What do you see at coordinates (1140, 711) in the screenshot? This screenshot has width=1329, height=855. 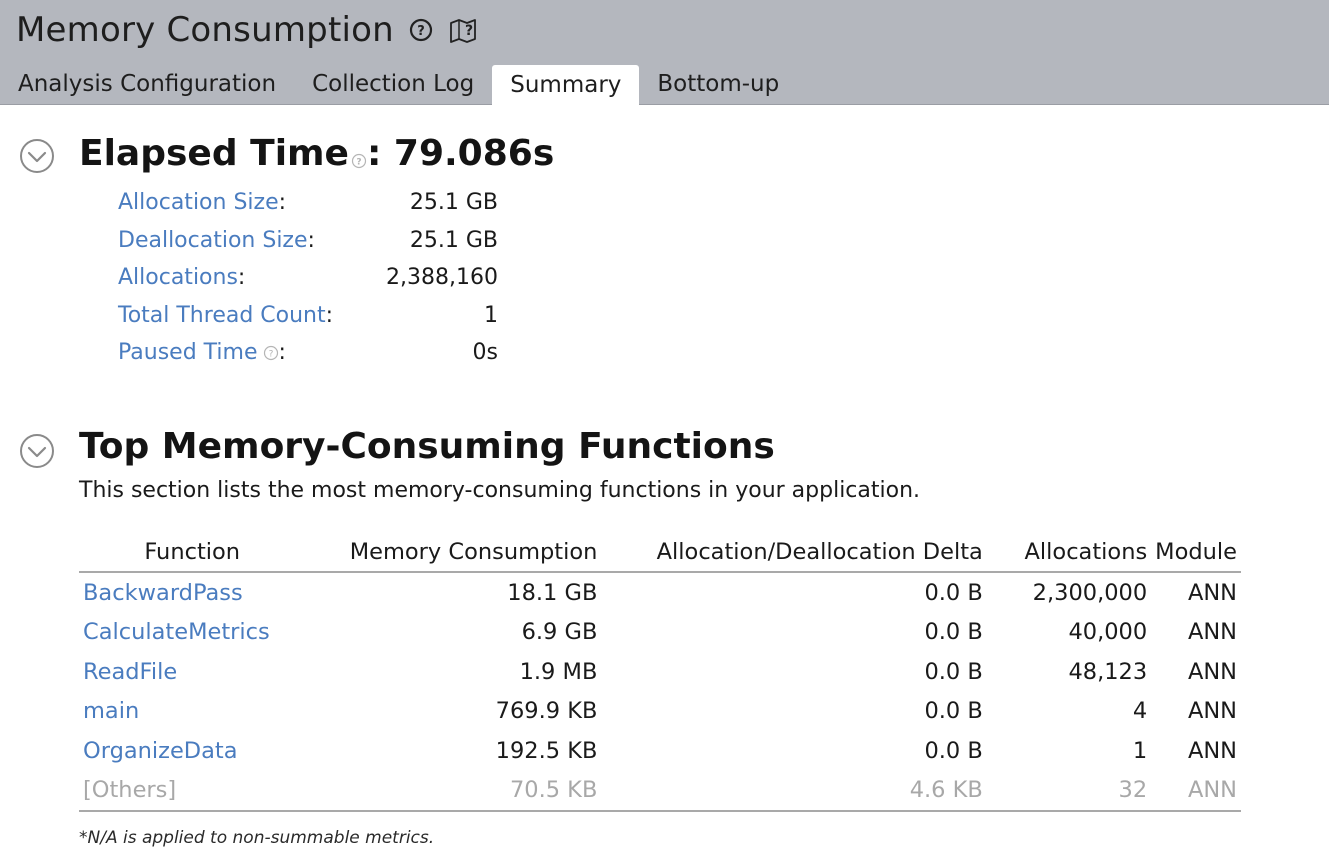 I see `allocations-cell: 4` at bounding box center [1140, 711].